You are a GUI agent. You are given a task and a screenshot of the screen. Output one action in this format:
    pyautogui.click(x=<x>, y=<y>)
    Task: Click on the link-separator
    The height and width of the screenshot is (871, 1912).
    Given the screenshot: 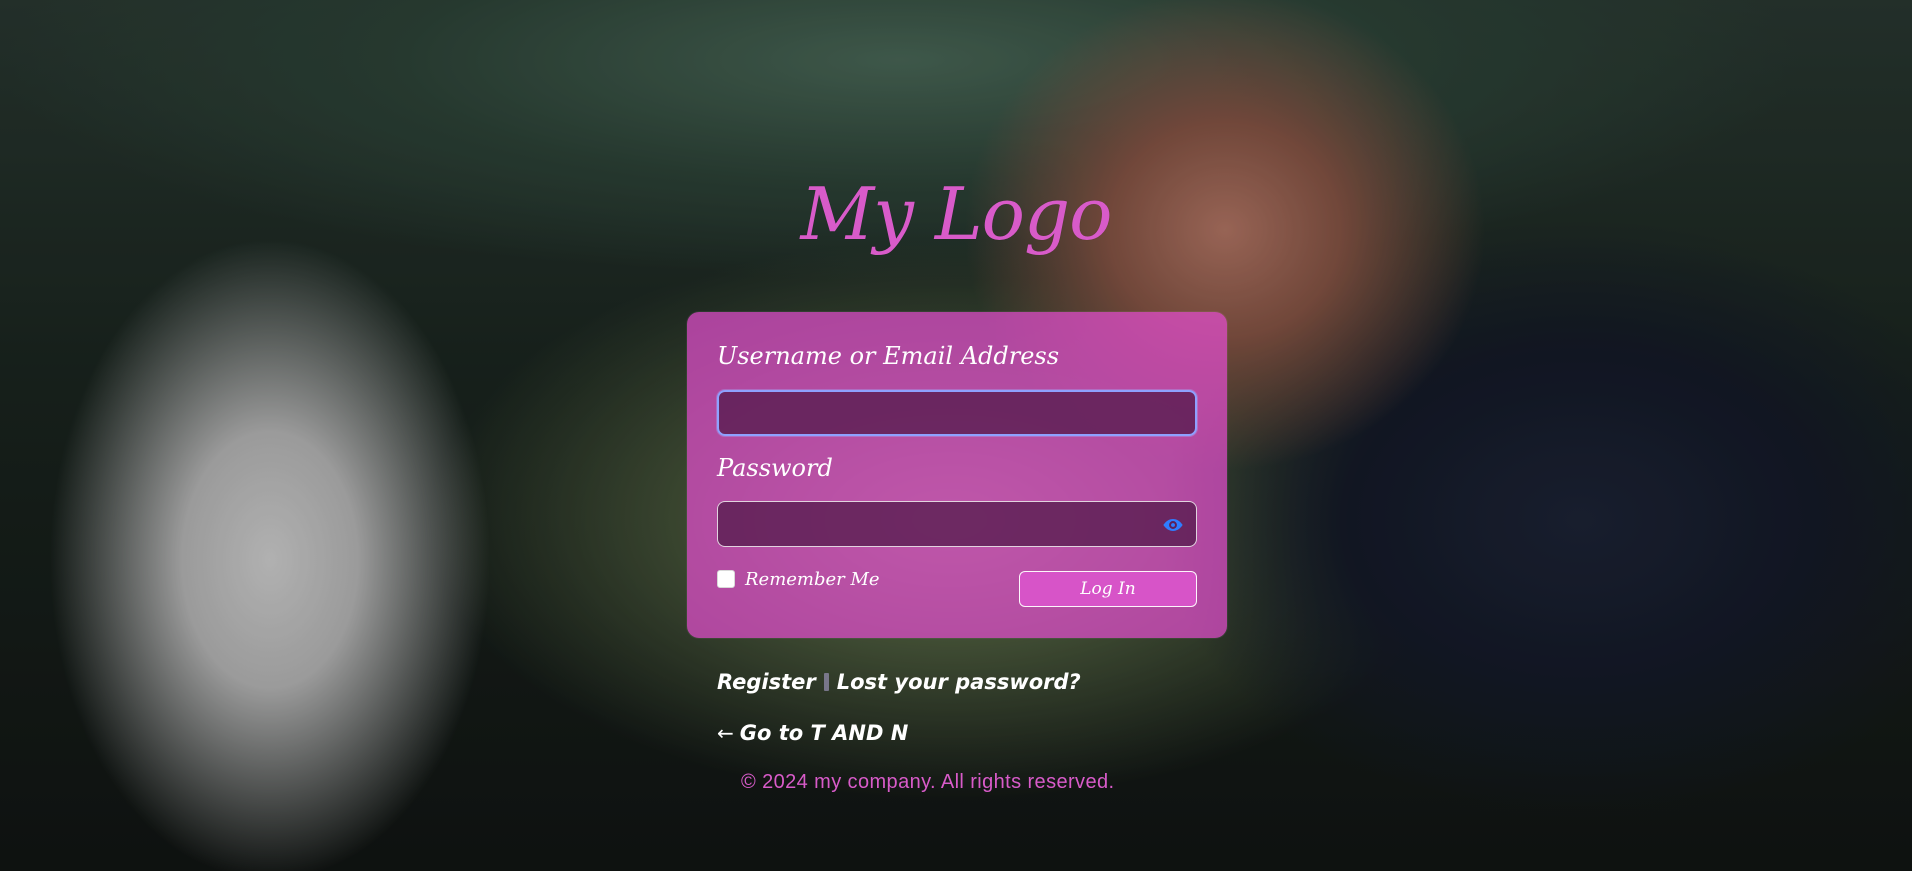 What is the action you would take?
    pyautogui.click(x=826, y=682)
    